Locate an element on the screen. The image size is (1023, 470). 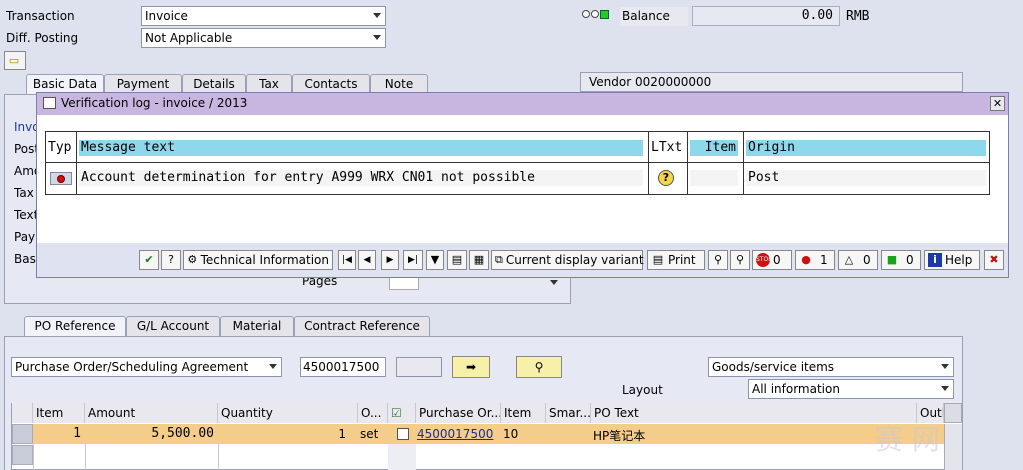
technical-information-button: ⚙ Technical Information is located at coordinates (258, 260).